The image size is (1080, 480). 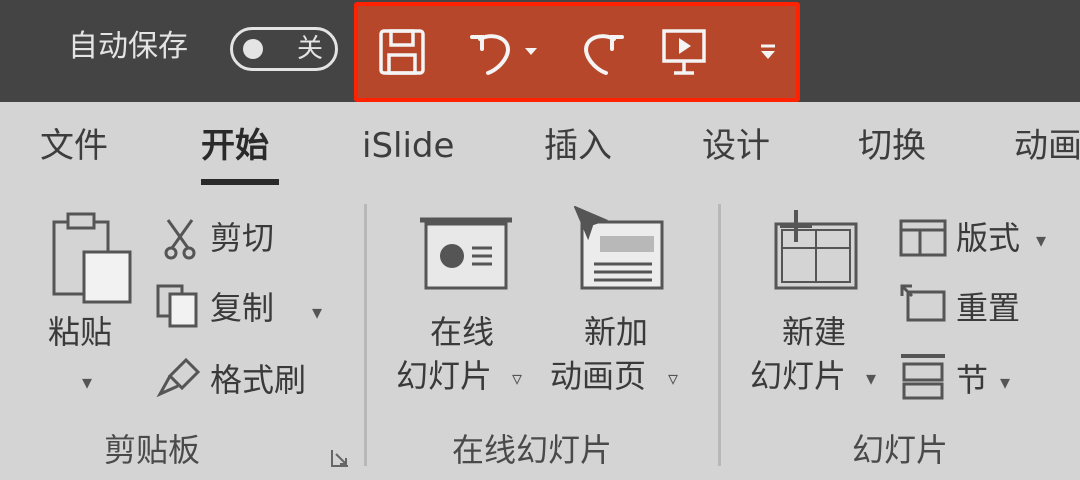 I want to click on copy-dropdown-icon: ▾, so click(x=317, y=312).